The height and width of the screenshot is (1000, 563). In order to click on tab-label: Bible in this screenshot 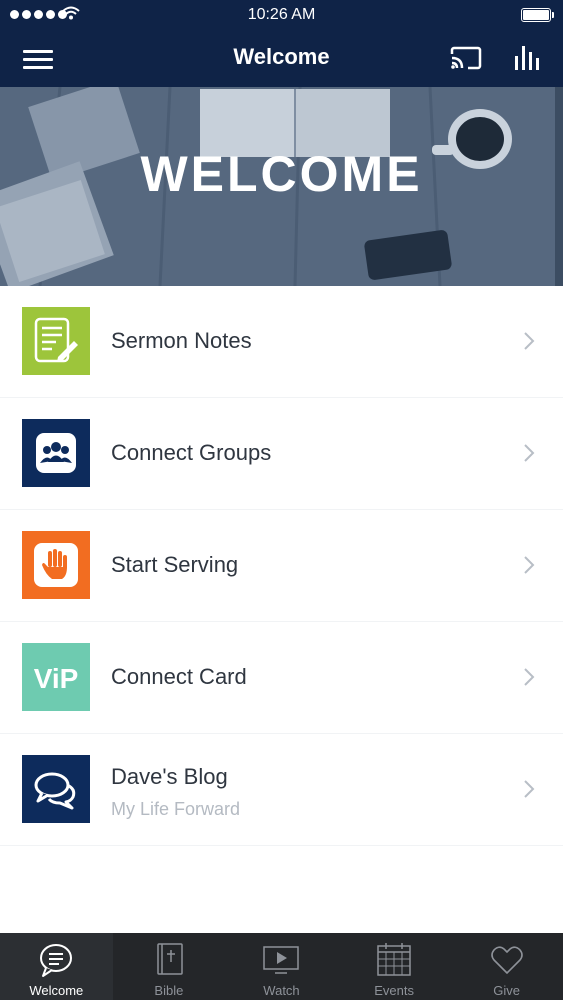, I will do `click(169, 990)`.